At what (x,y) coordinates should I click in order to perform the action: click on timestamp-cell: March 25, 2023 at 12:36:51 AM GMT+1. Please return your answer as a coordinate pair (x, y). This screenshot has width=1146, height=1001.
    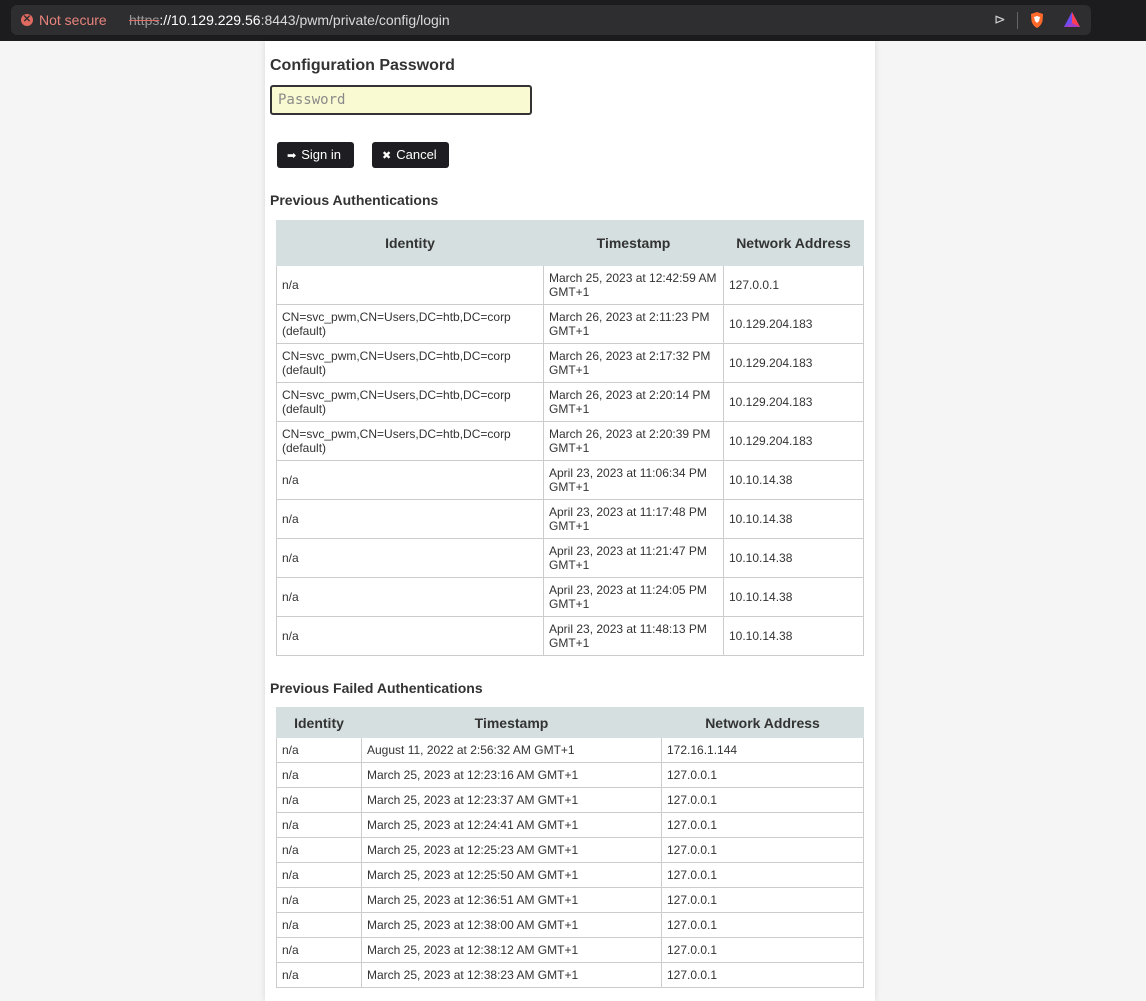
    Looking at the image, I should click on (511, 900).